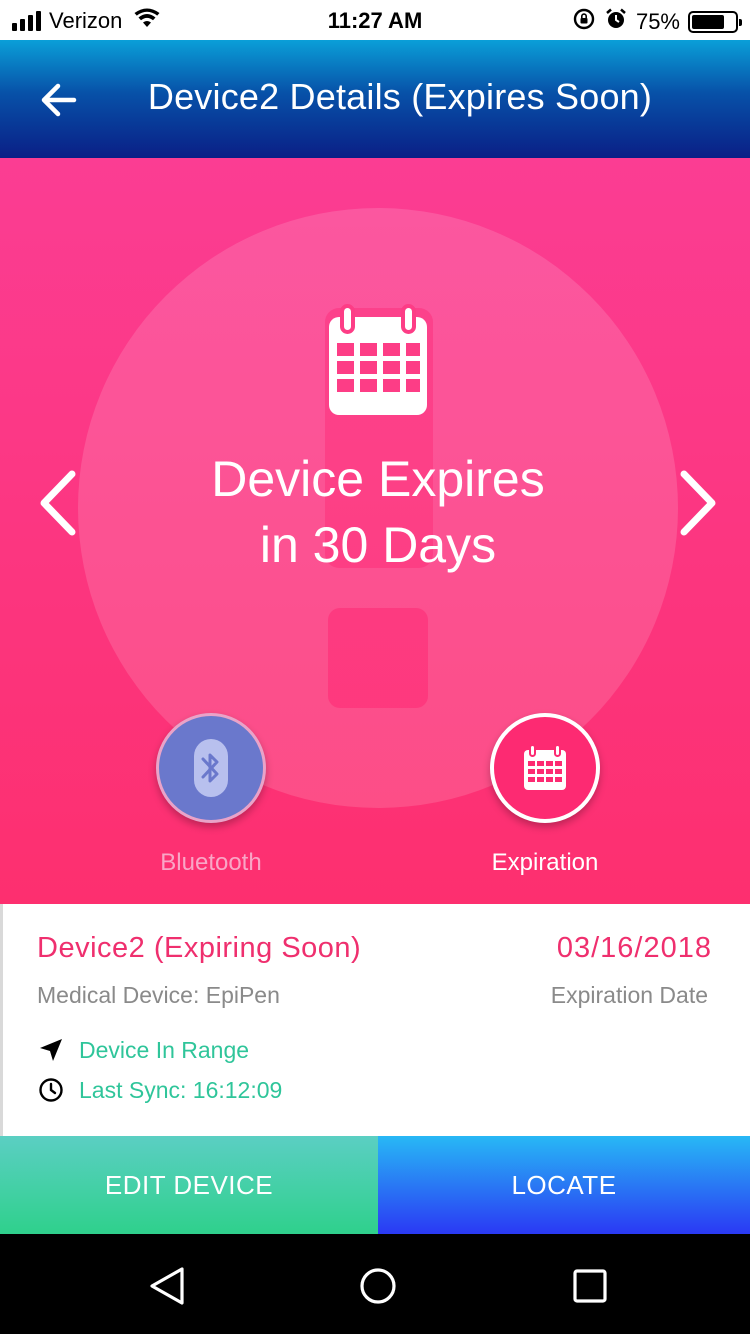 The image size is (750, 1334). I want to click on triangle-back-icon, so click(167, 1286).